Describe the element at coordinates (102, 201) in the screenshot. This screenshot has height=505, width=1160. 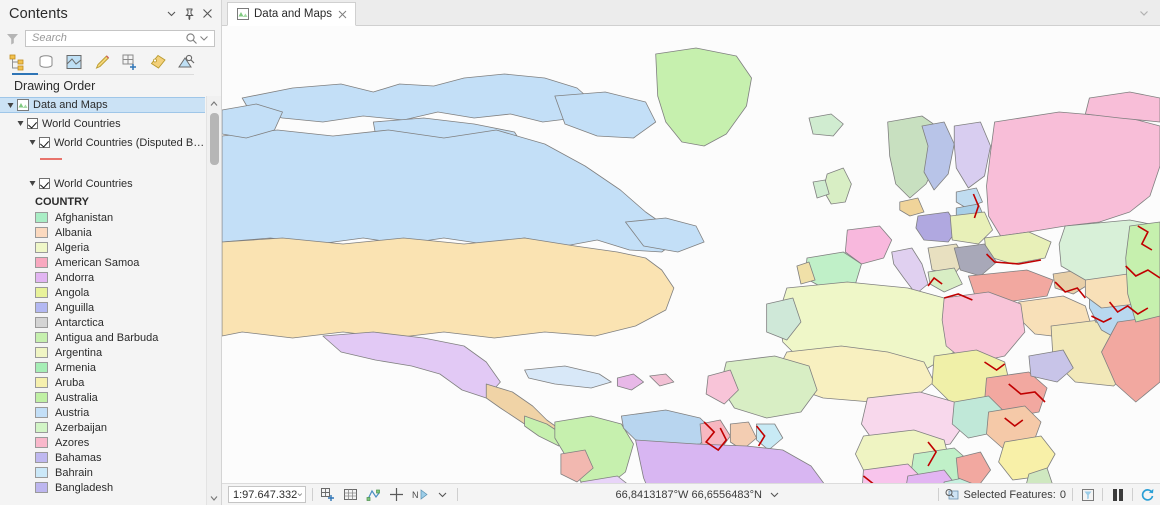
I see `symbology-field-heading: COUNTRY` at that location.